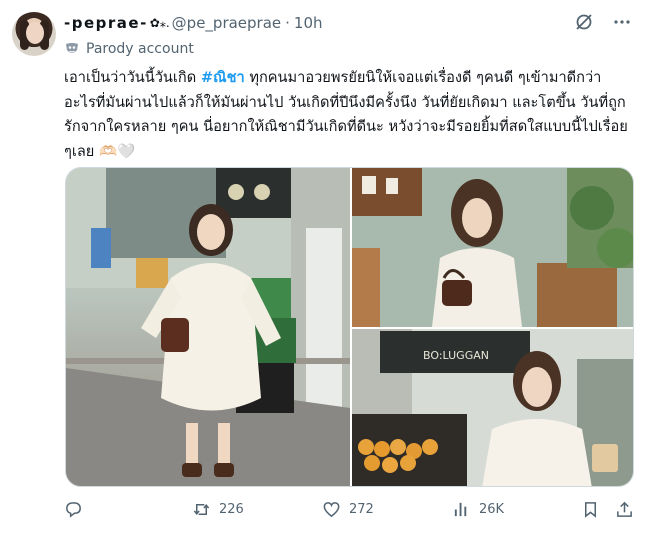 The image size is (646, 538). Describe the element at coordinates (478, 509) in the screenshot. I see `views-button: 26K` at that location.